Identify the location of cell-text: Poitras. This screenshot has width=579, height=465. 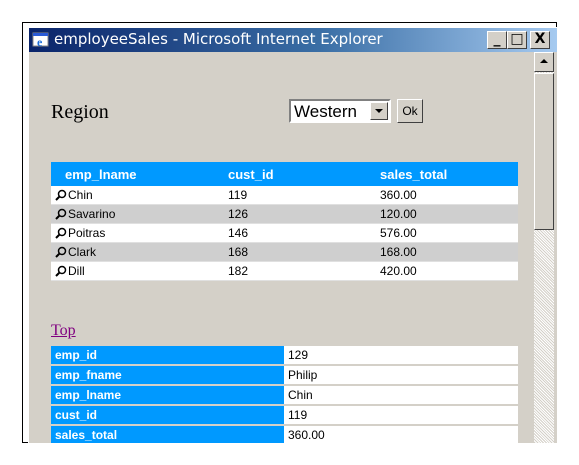
(87, 233).